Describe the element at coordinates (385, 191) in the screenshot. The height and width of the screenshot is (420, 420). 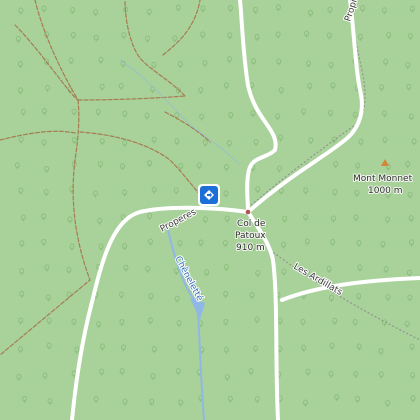
I see `peak-elevation: 1000 m` at that location.